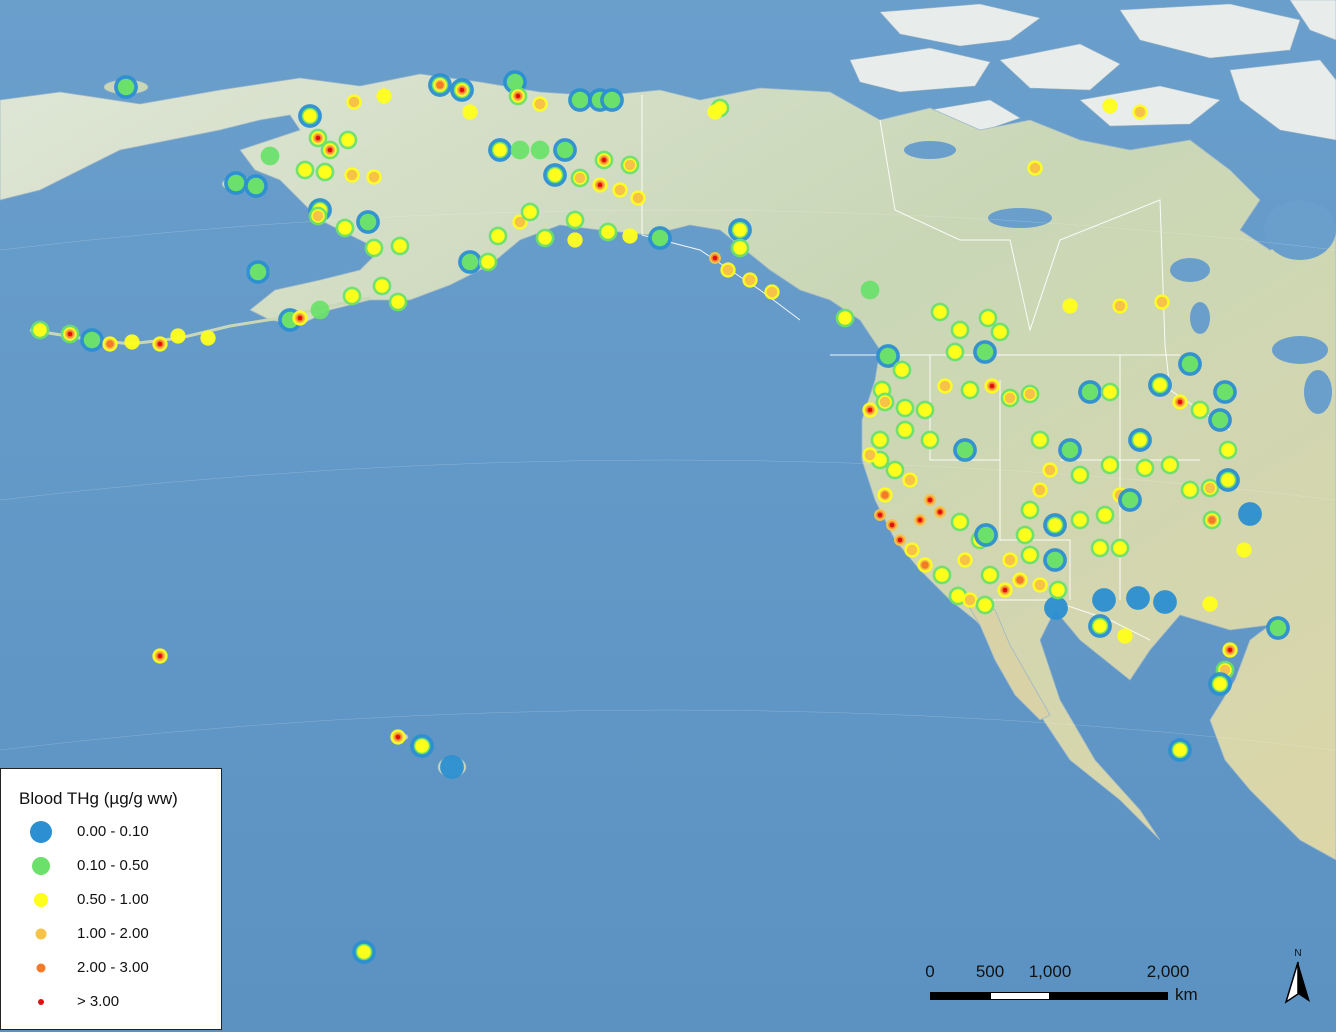 This screenshot has width=1336, height=1032. What do you see at coordinates (1186, 994) in the screenshot?
I see `scale-unit: km` at bounding box center [1186, 994].